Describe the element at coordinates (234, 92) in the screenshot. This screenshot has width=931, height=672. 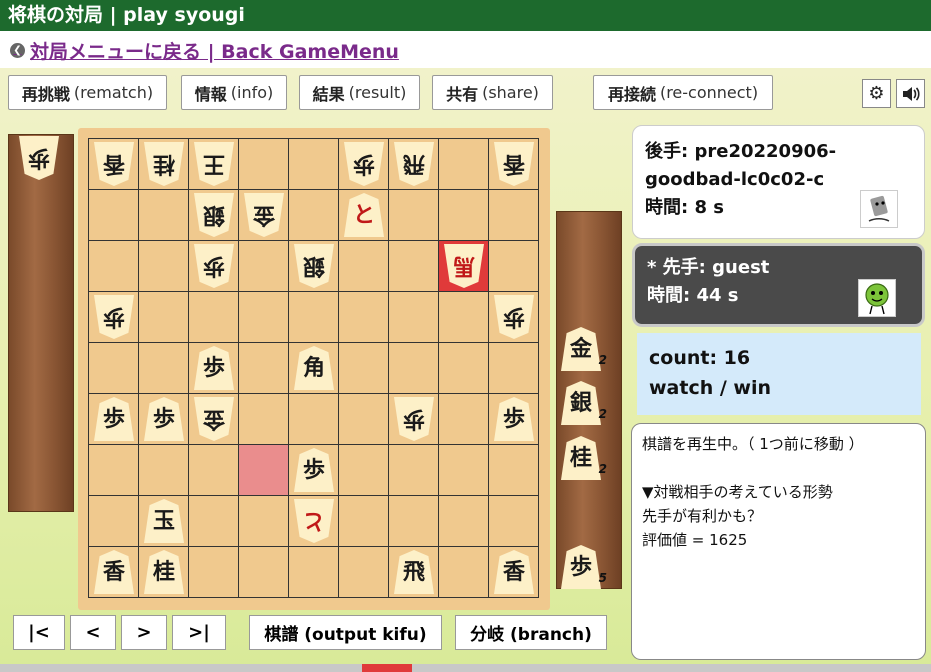
I see `info-button: 情報 (info)` at that location.